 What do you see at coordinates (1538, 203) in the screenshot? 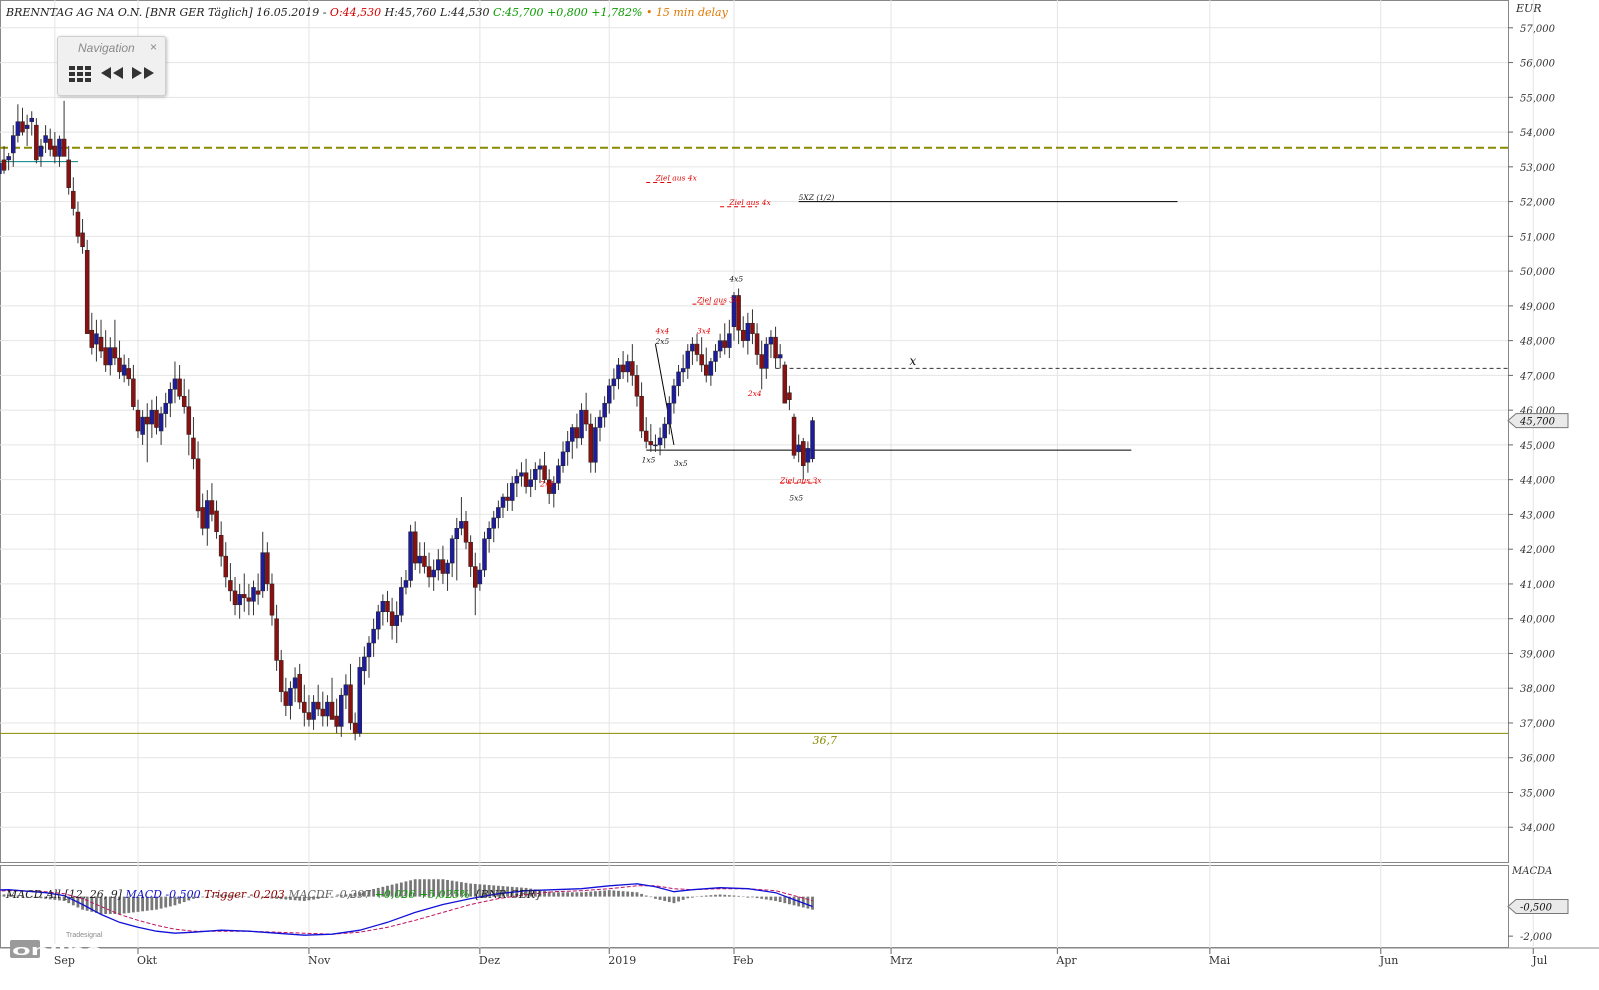
I see `y-tick-label: 52,000` at bounding box center [1538, 203].